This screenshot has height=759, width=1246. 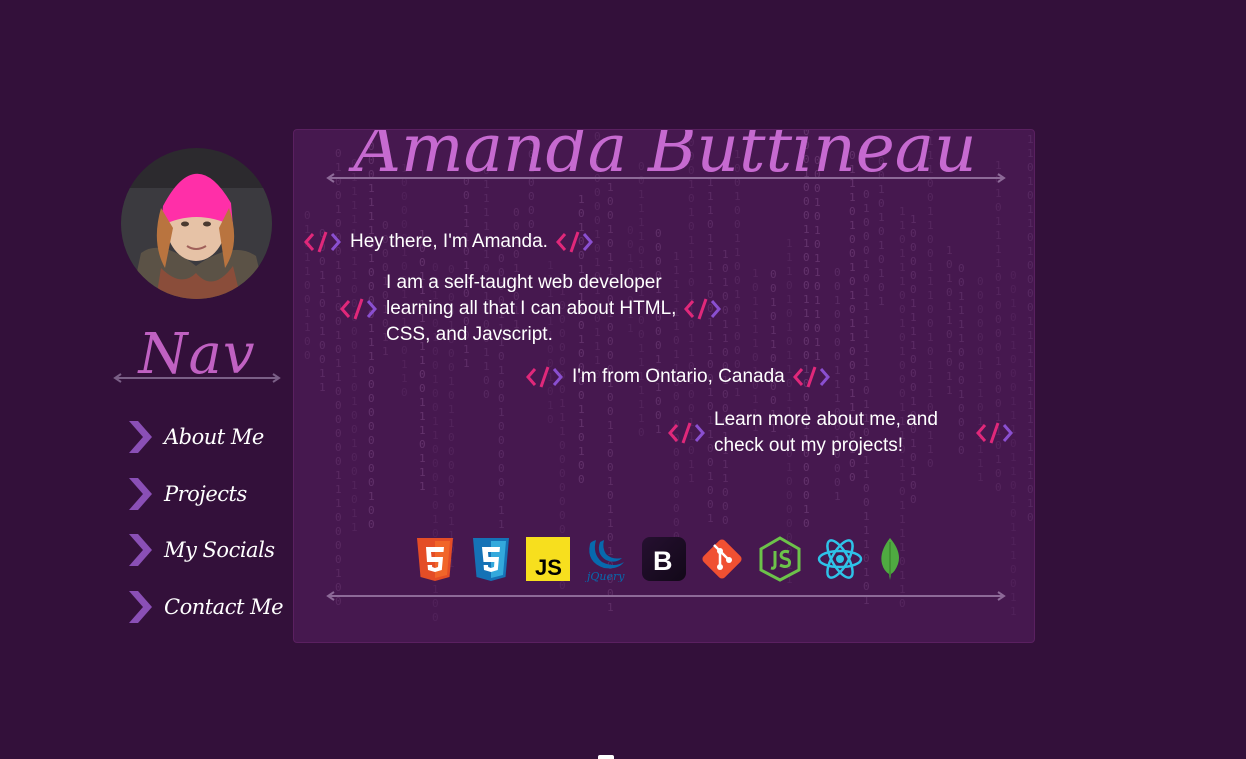 I want to click on intro-text-line: CSS, and Javscript., so click(x=469, y=334).